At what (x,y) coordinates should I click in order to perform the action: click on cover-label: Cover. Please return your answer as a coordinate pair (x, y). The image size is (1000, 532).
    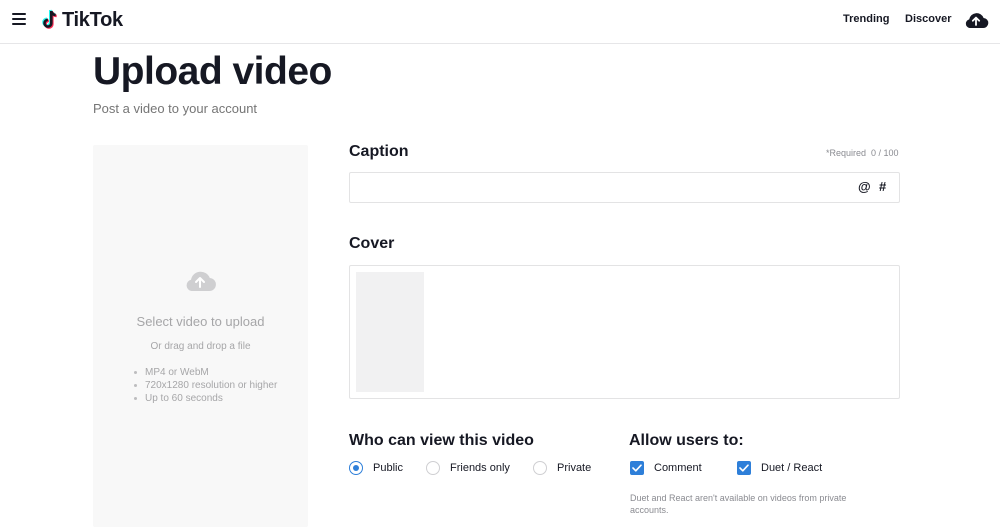
    Looking at the image, I should click on (372, 243).